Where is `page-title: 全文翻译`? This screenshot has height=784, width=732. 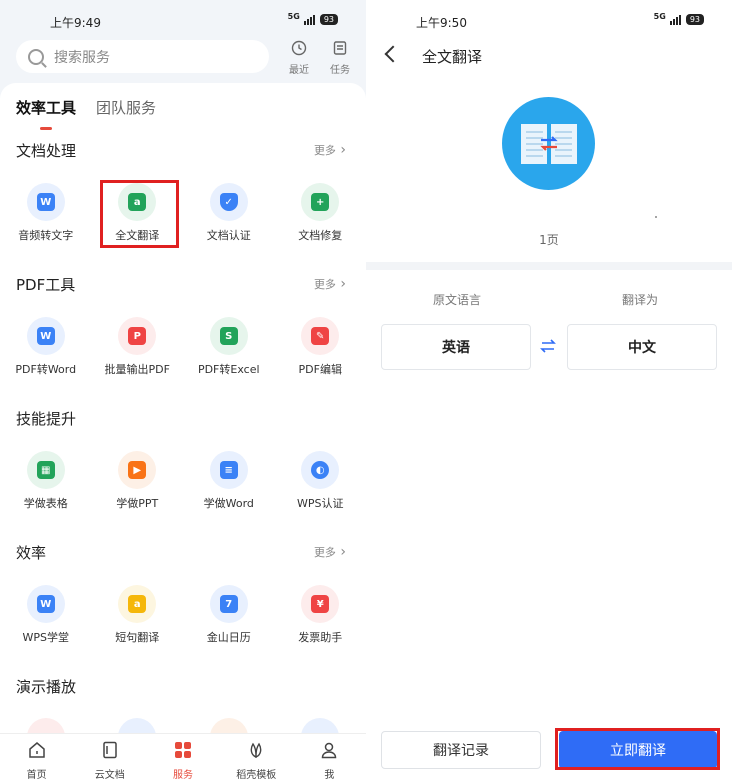
page-title: 全文翻译 is located at coordinates (452, 57).